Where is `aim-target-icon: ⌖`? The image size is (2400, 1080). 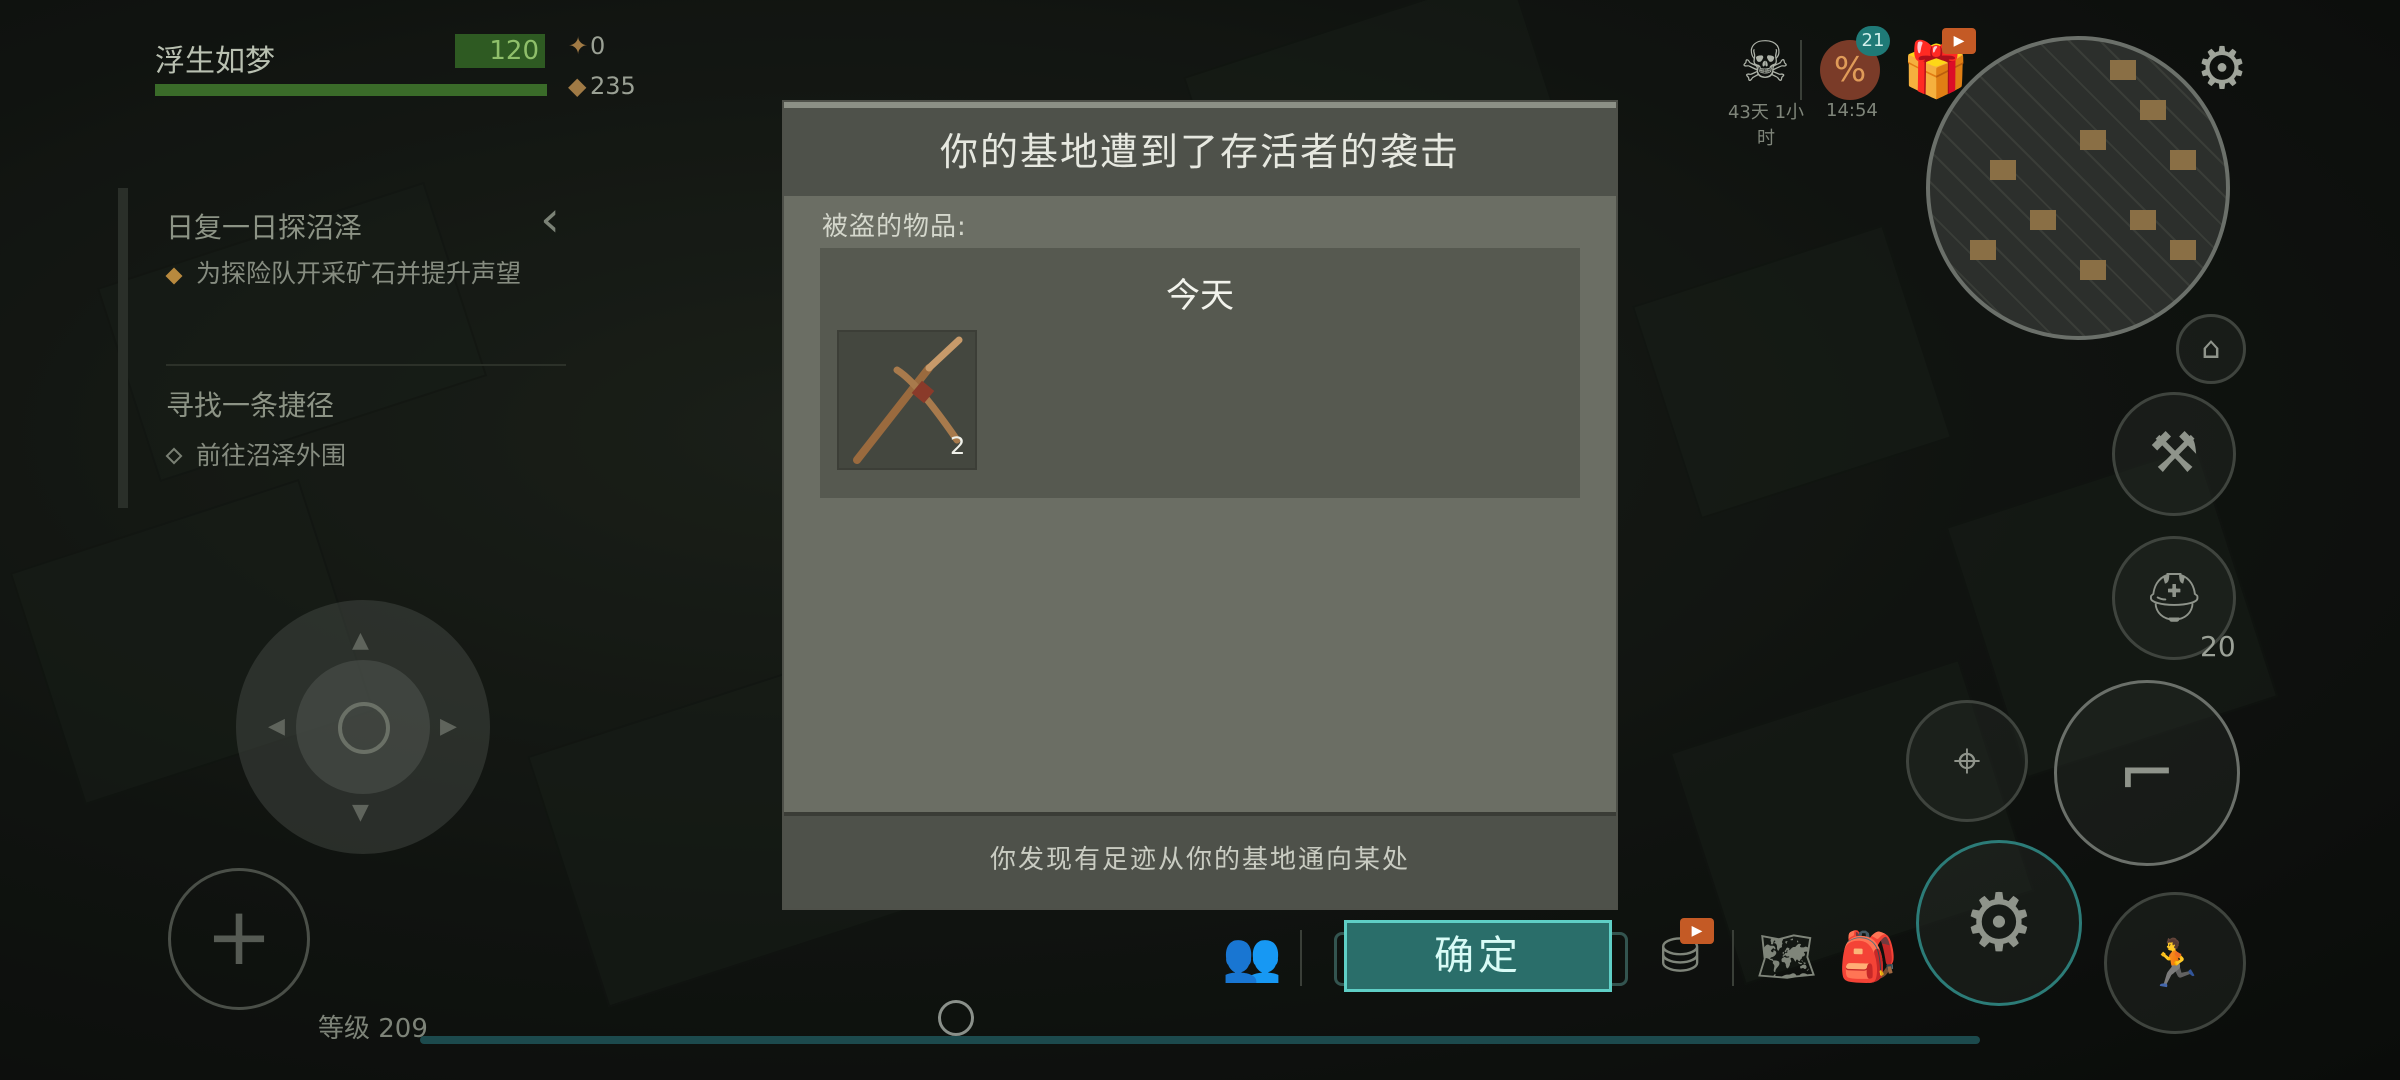 aim-target-icon: ⌖ is located at coordinates (1967, 761).